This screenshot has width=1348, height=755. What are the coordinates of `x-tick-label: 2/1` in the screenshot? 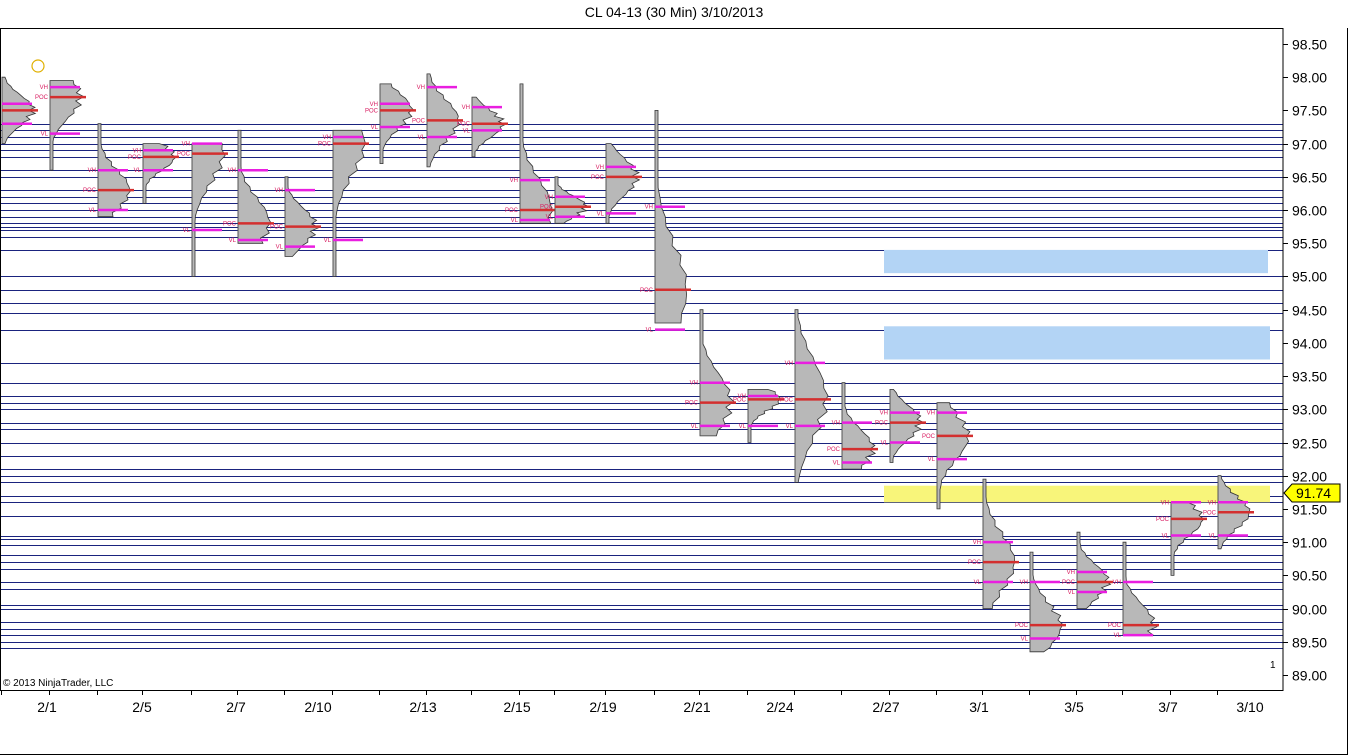 It's located at (47, 707).